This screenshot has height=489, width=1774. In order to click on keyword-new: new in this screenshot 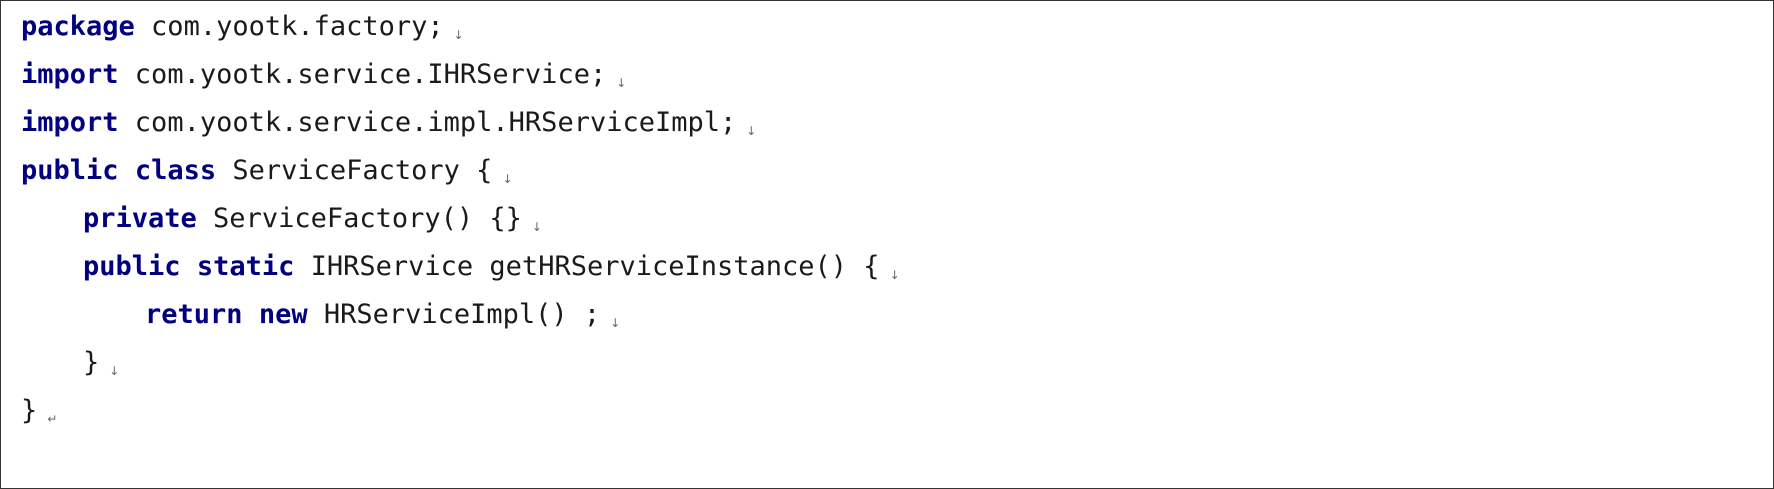, I will do `click(283, 314)`.